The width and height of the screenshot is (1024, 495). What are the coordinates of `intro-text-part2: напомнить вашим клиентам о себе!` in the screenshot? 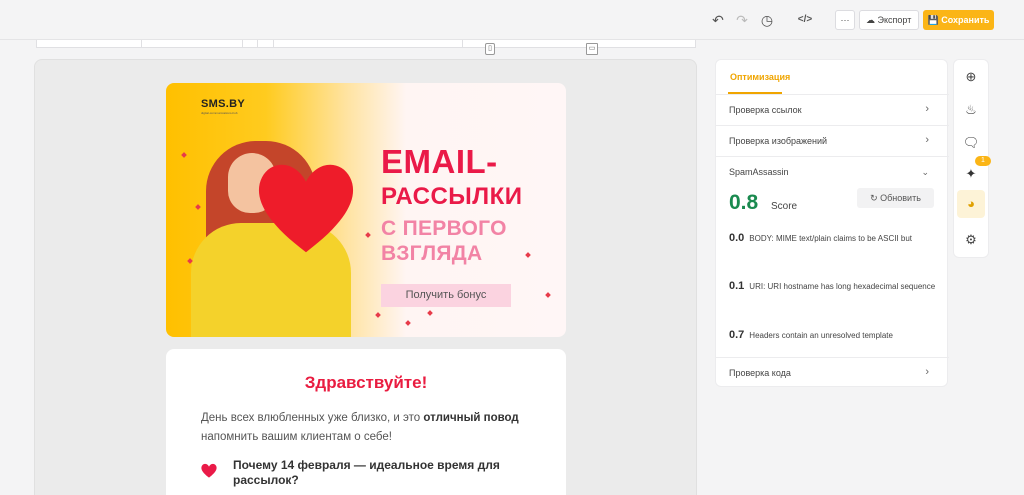 It's located at (296, 437).